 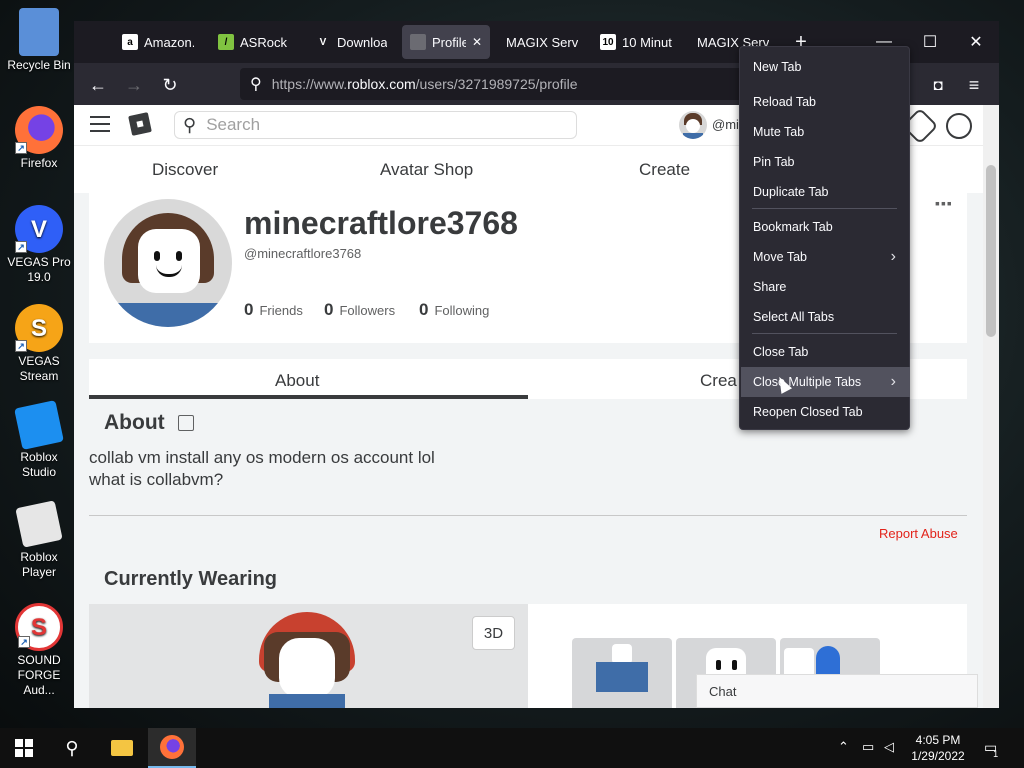 What do you see at coordinates (130, 42) in the screenshot?
I see `amazon-favicon-icon: a` at bounding box center [130, 42].